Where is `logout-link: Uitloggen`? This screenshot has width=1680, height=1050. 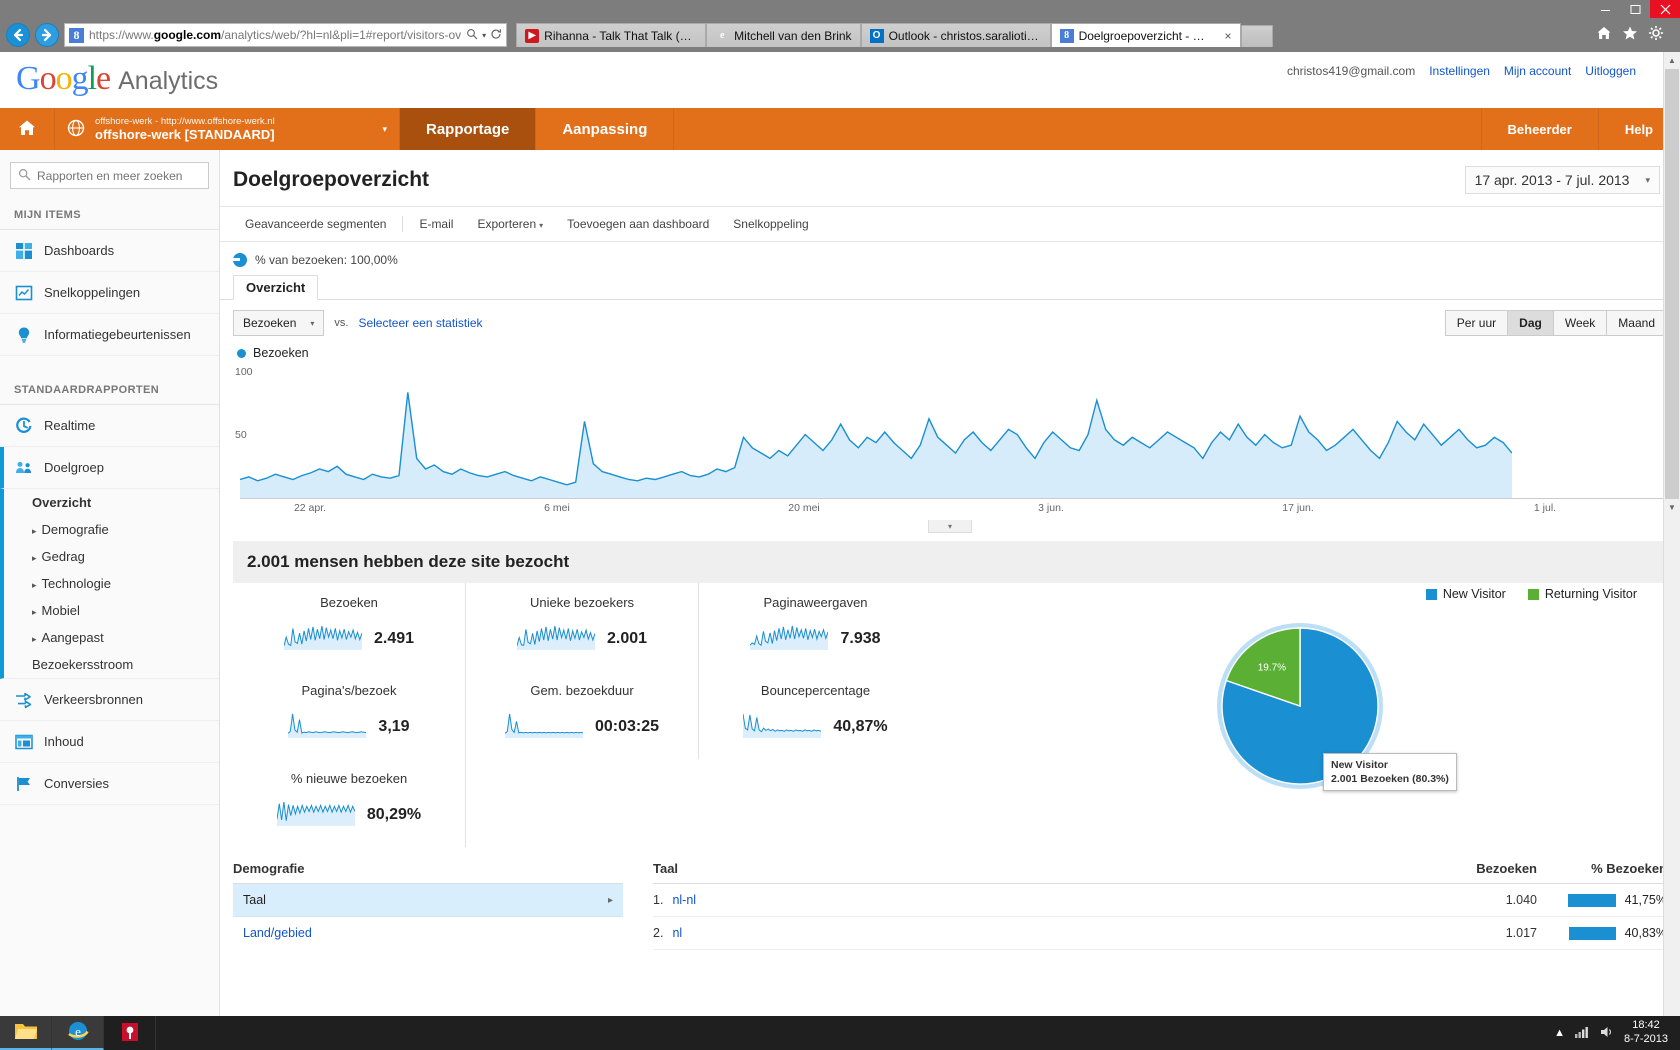 logout-link: Uitloggen is located at coordinates (1610, 71).